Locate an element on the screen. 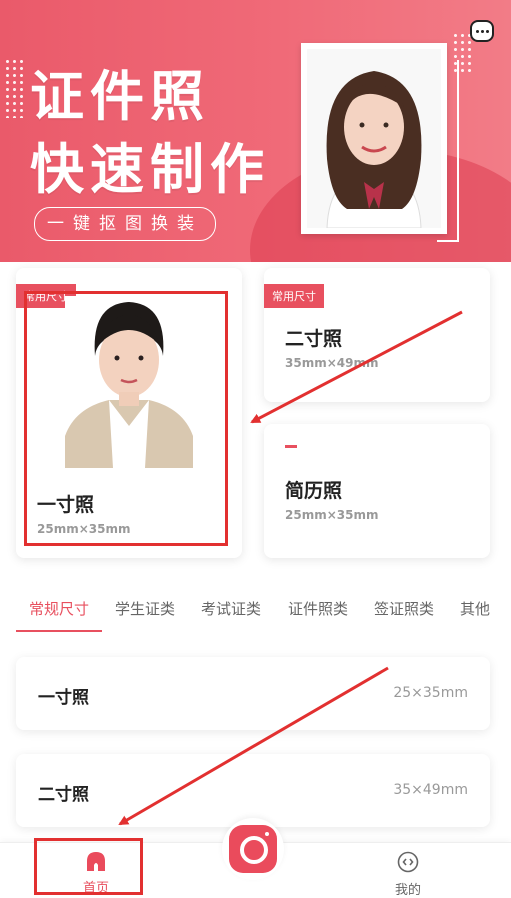  more-options-button is located at coordinates (482, 31).